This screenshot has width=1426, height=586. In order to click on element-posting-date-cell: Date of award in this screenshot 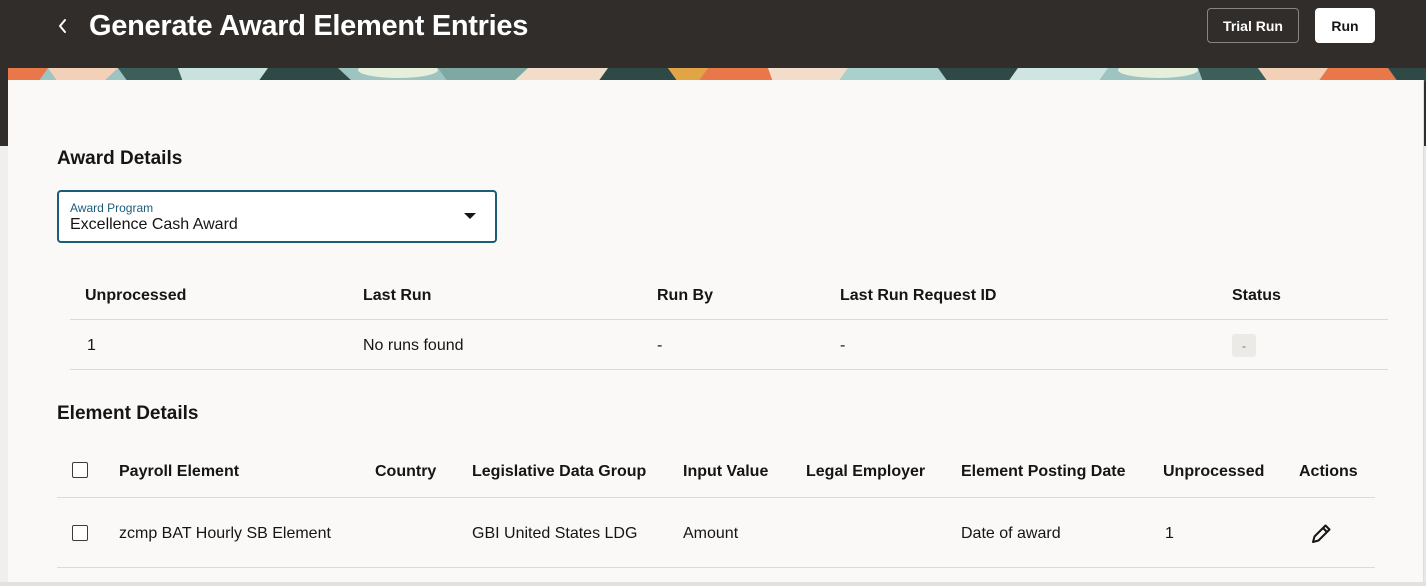, I will do `click(1011, 533)`.